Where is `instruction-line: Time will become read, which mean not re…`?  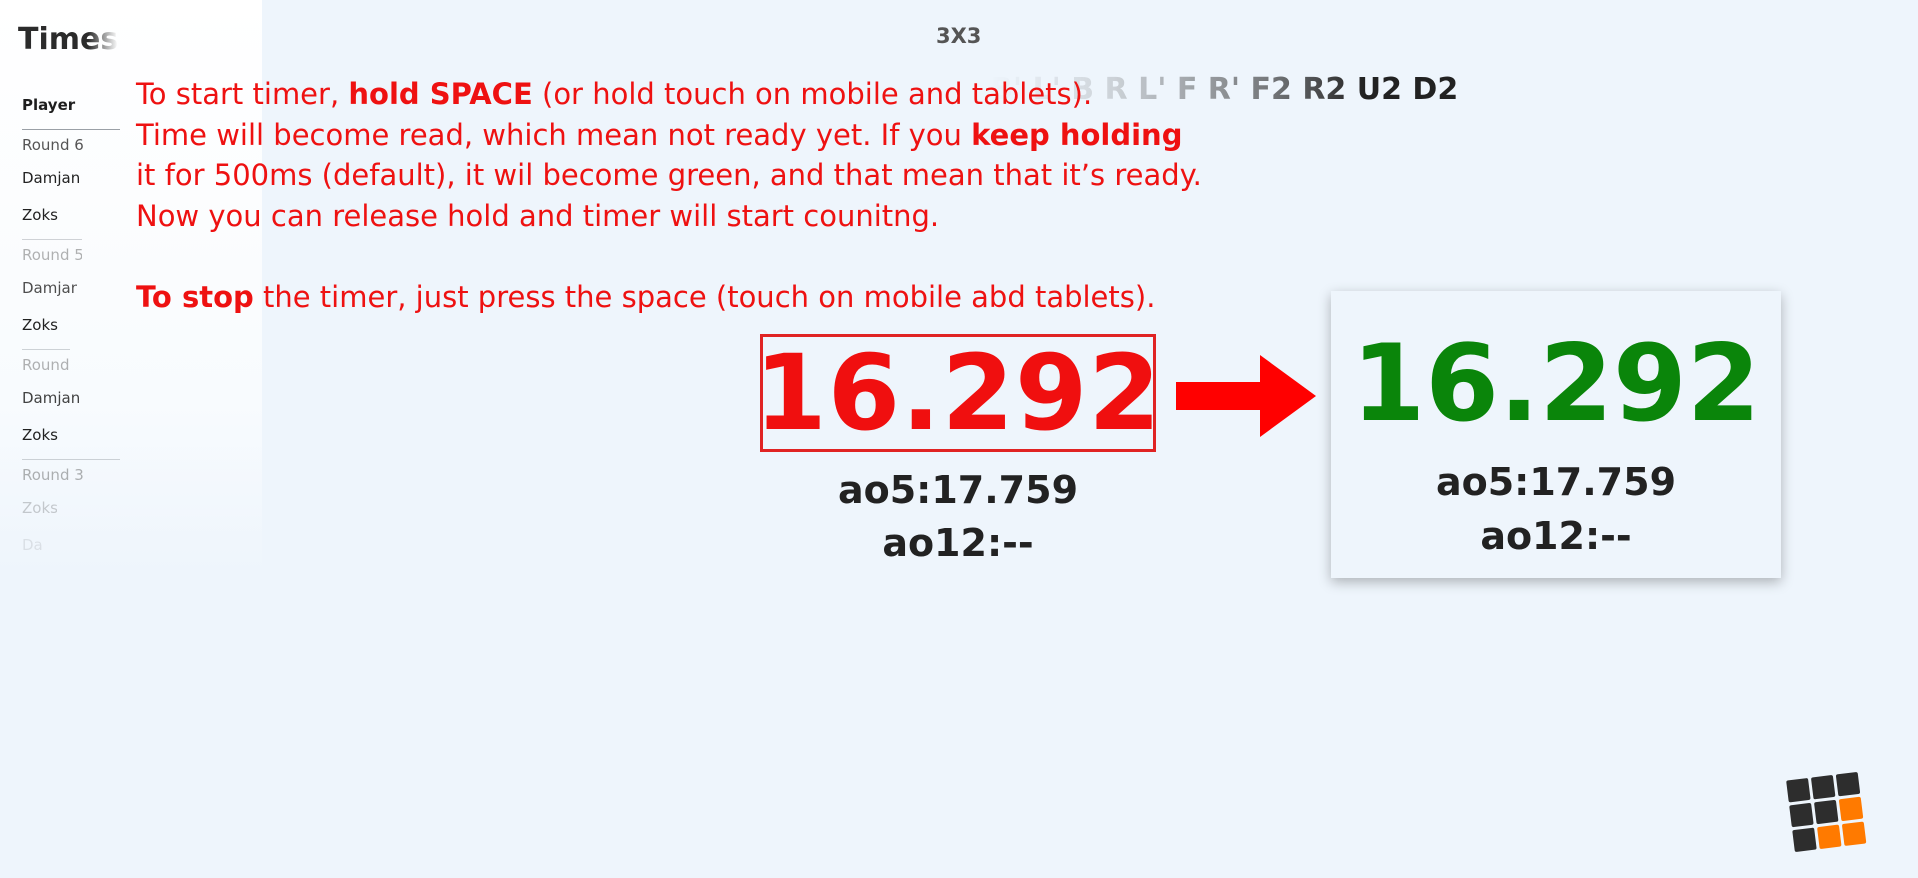 instruction-line: Time will become read, which mean not re… is located at coordinates (659, 134).